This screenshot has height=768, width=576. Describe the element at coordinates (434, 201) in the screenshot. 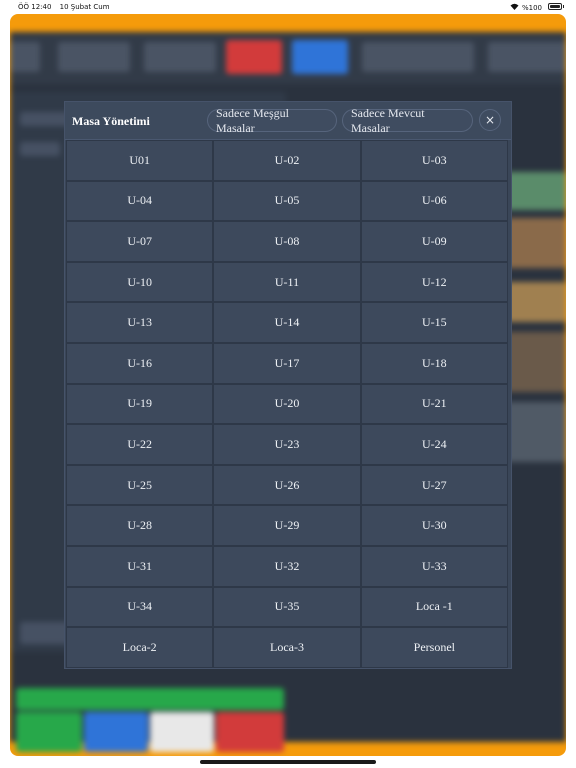

I see `table-cell: U-06` at that location.